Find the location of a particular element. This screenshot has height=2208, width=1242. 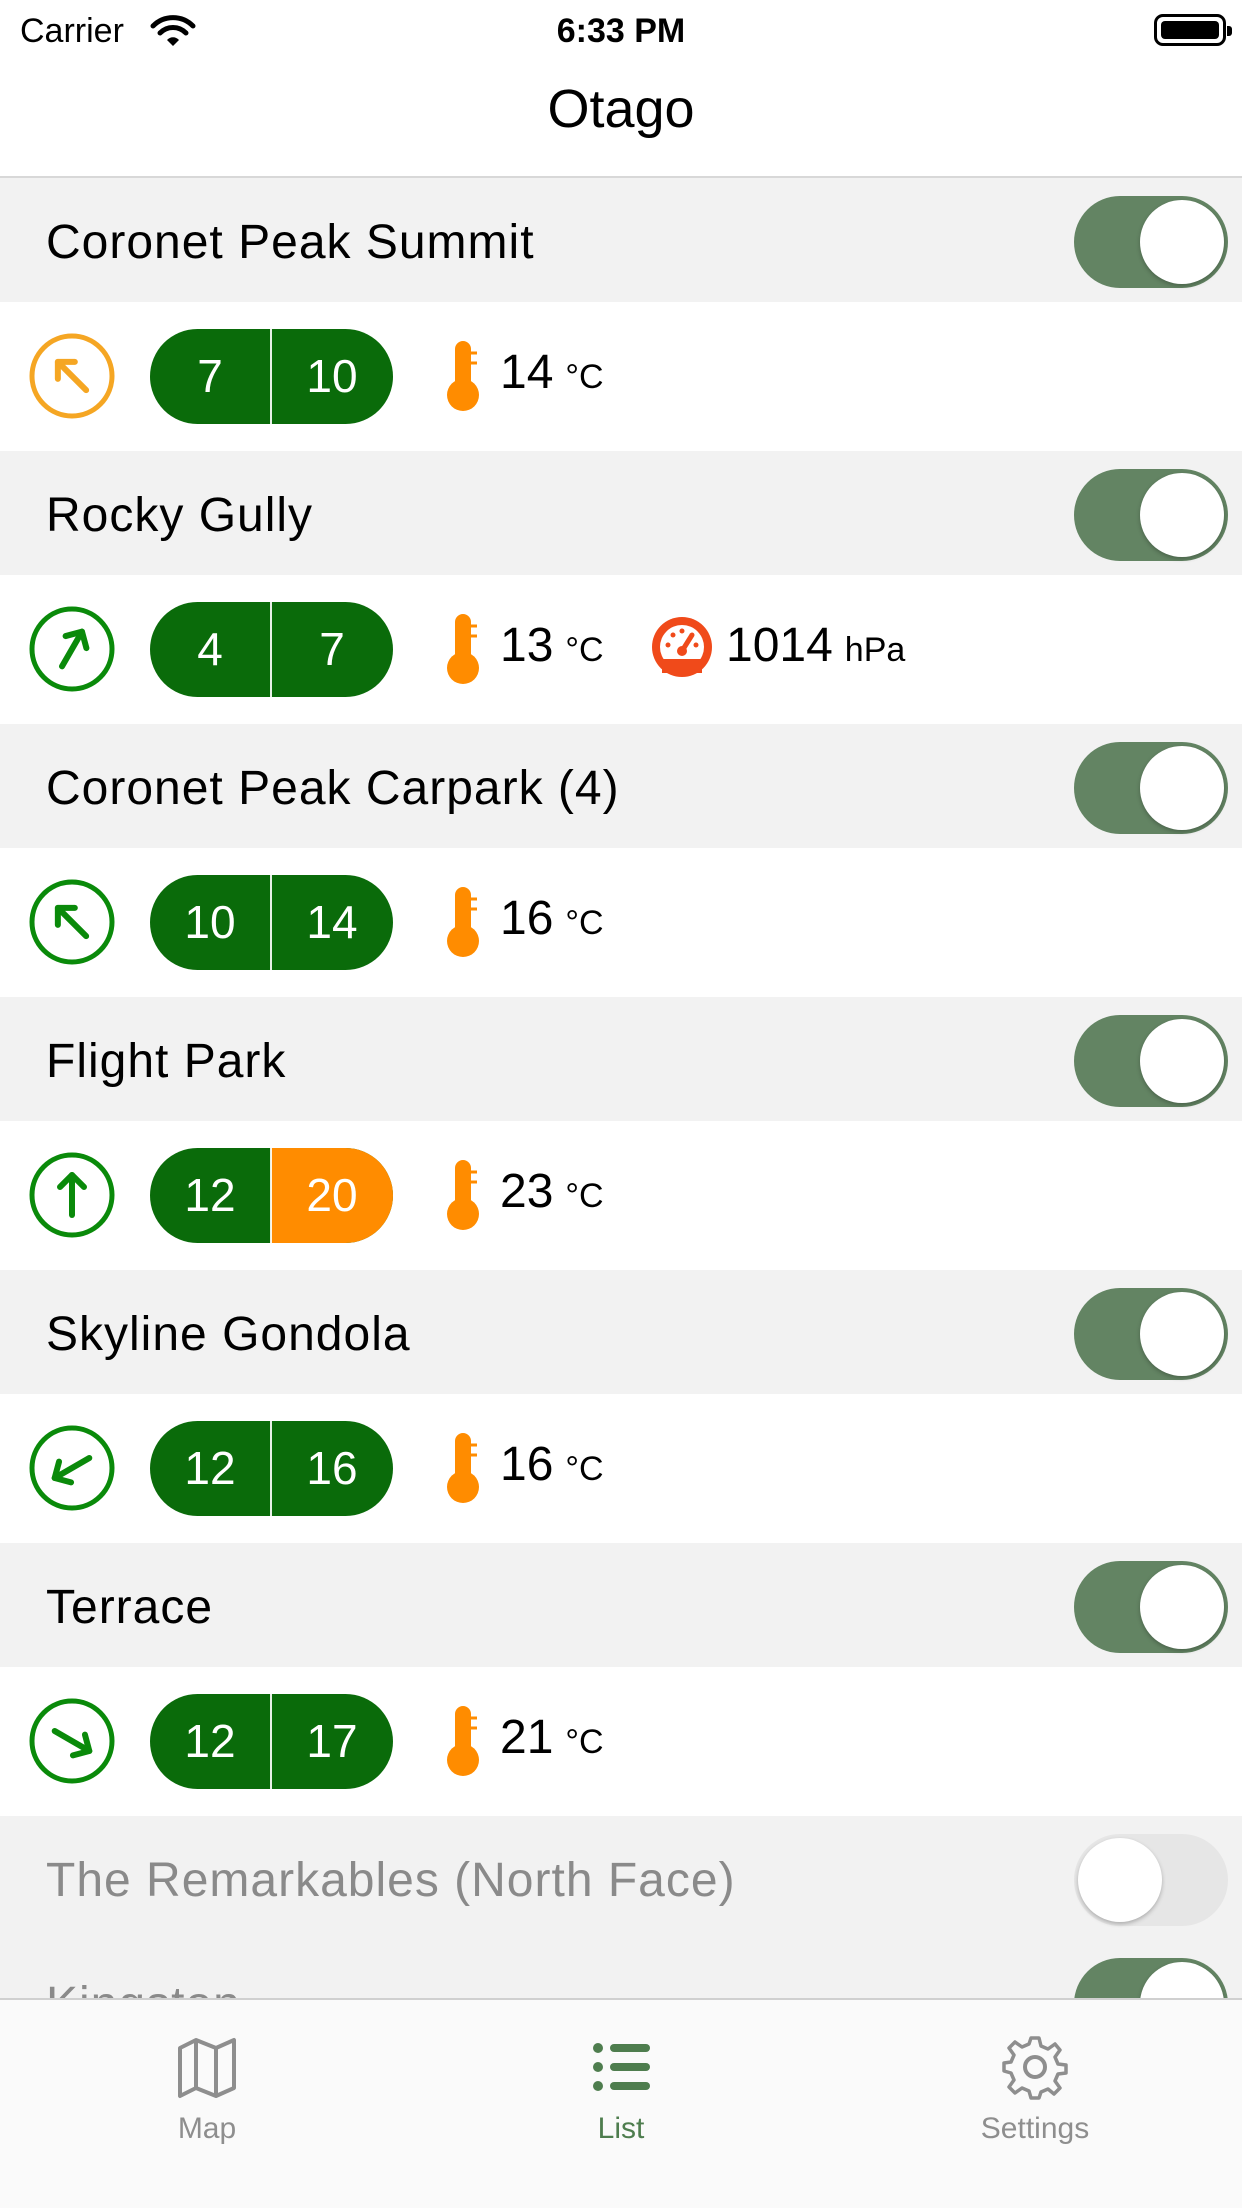

arrow-up-right-icon is located at coordinates (72, 649).